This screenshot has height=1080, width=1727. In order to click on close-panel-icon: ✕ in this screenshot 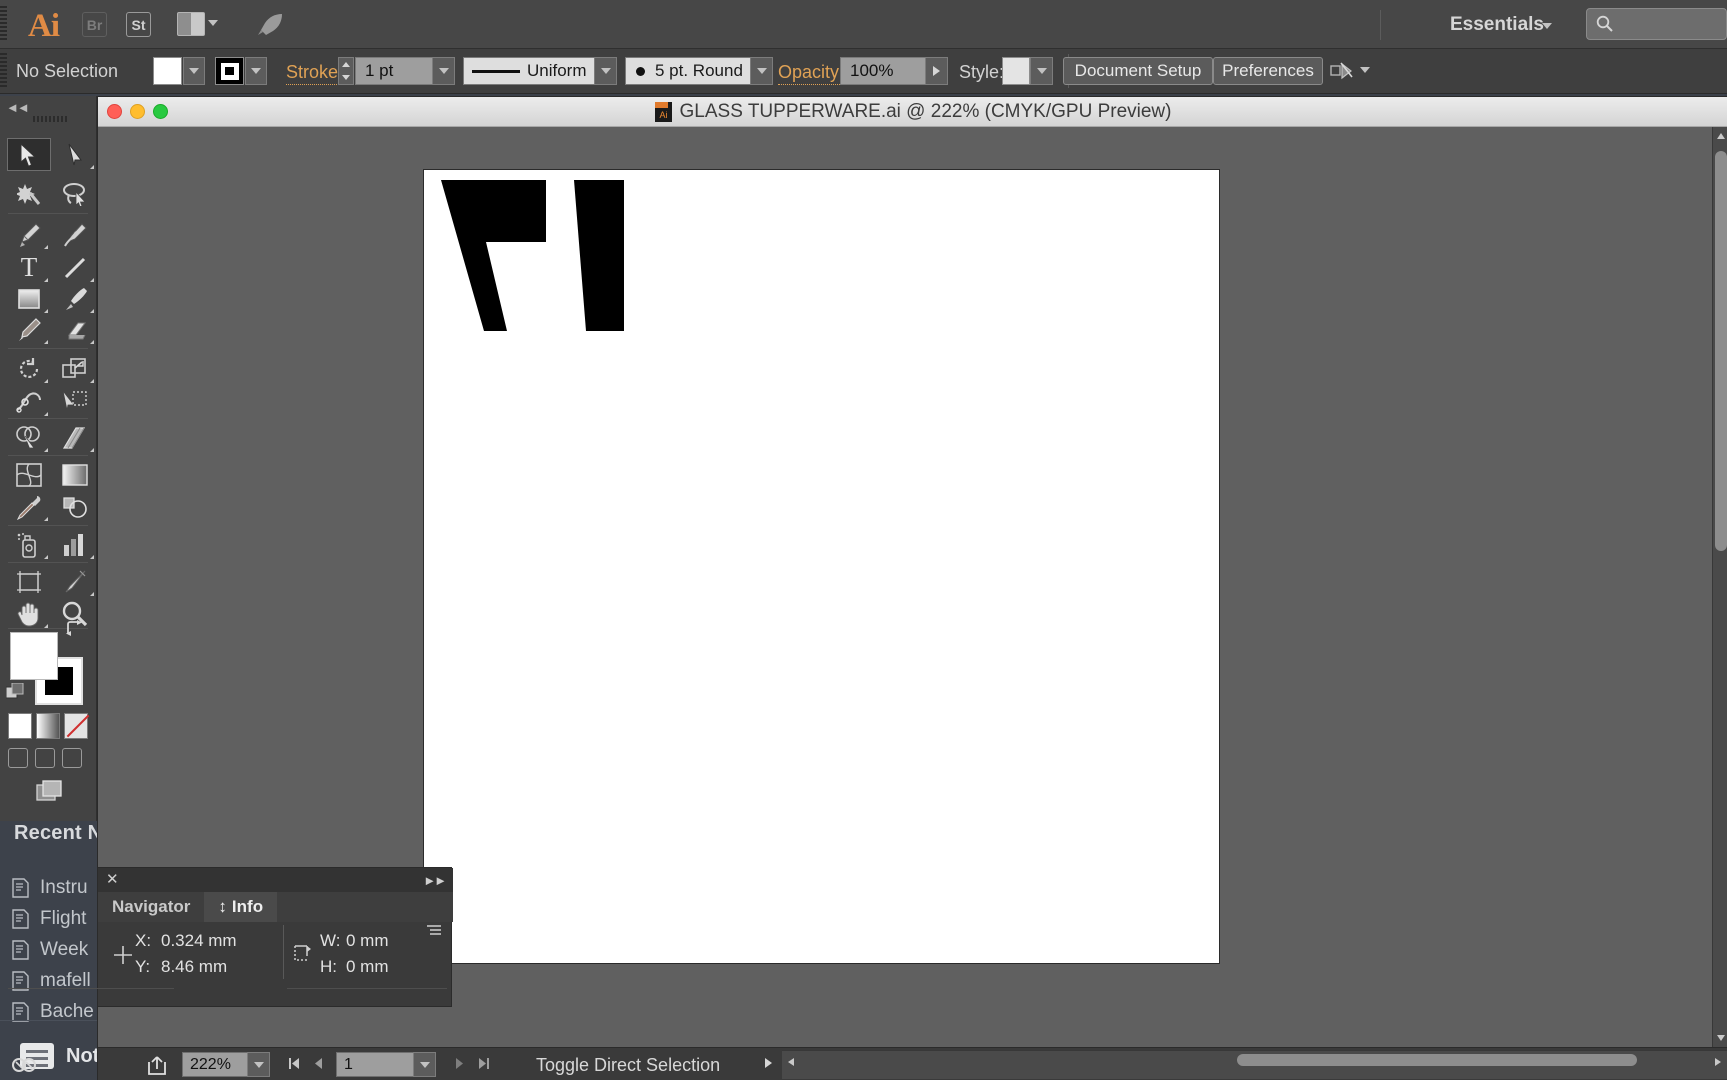, I will do `click(112, 879)`.